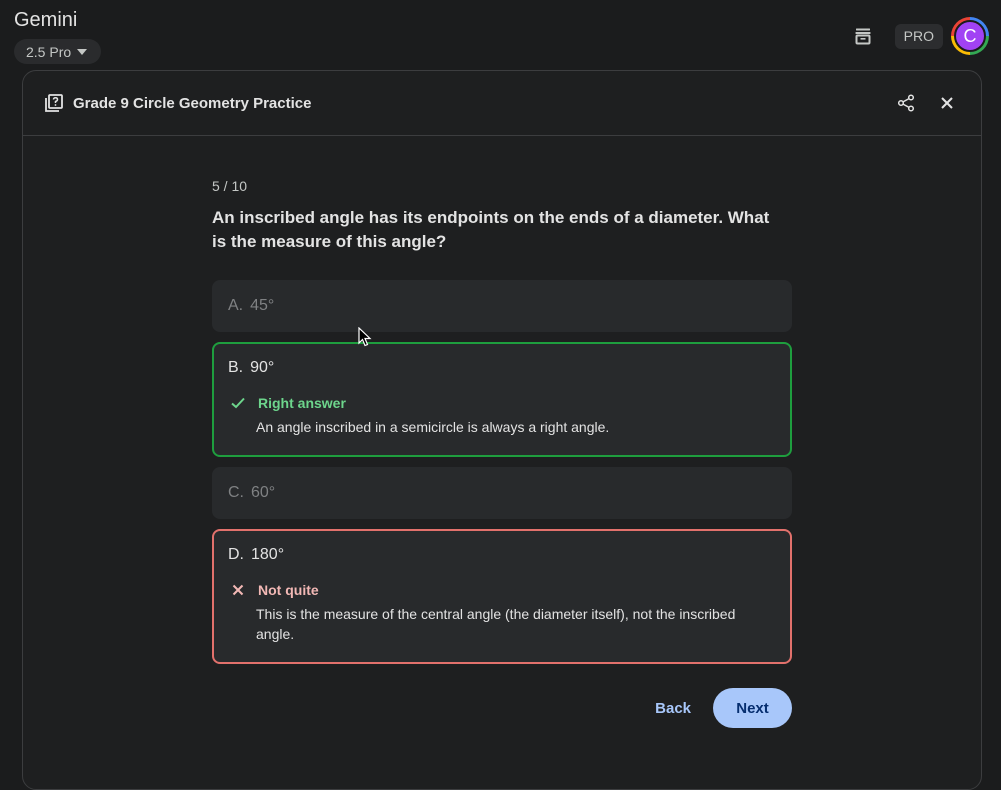 The image size is (1001, 790). I want to click on option-c: C. 60°, so click(502, 493).